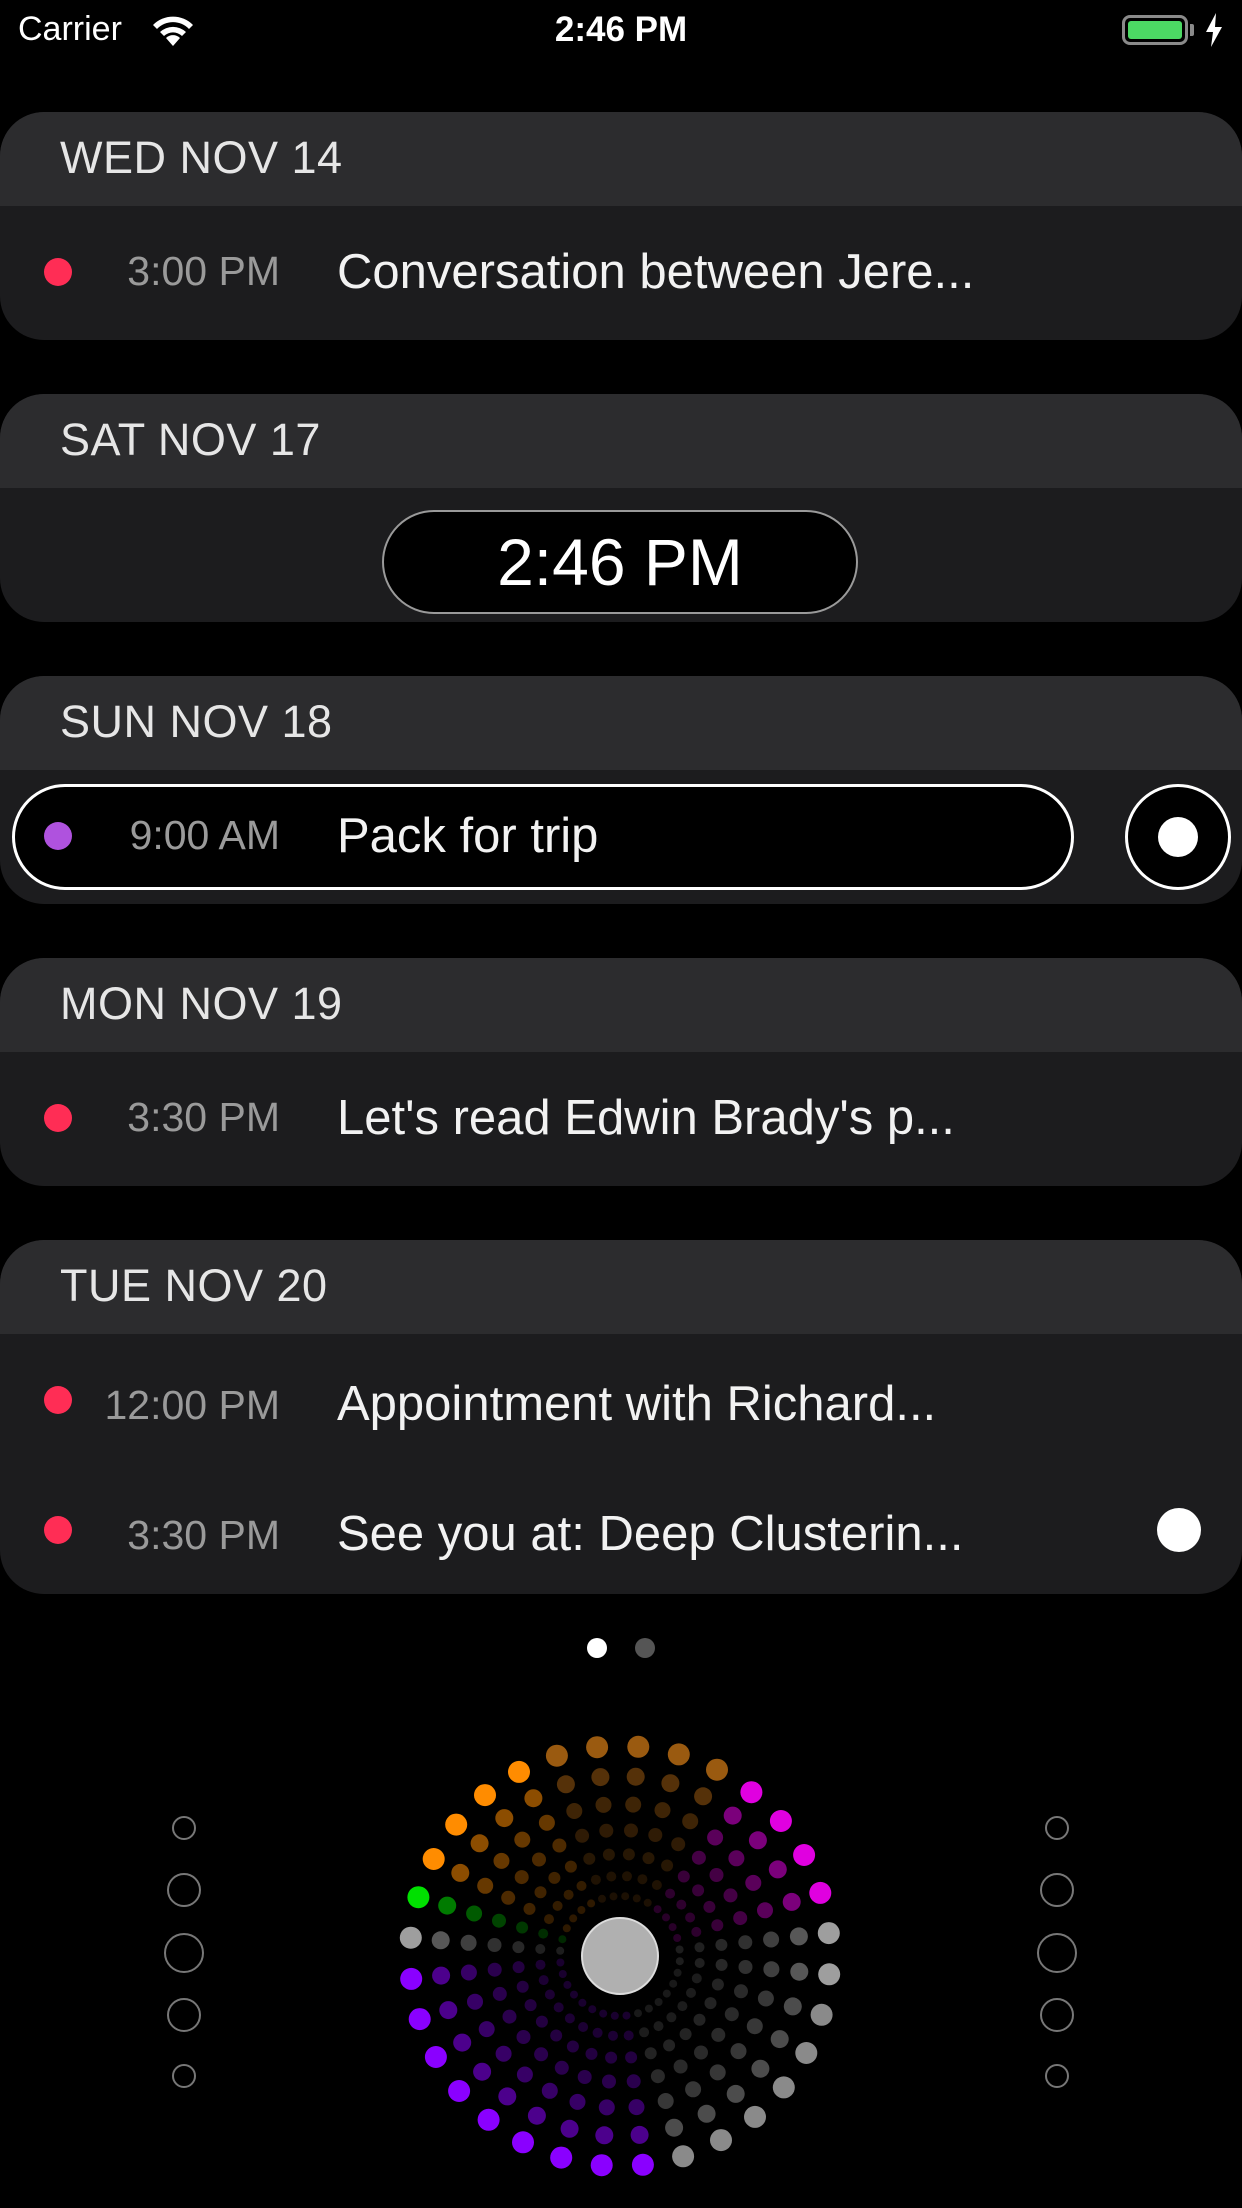 This screenshot has width=1242, height=2208. Describe the element at coordinates (1178, 837) in the screenshot. I see `complete-toggle-button` at that location.